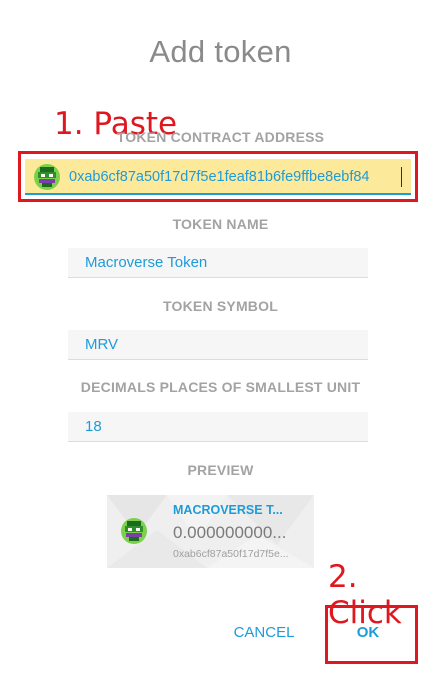 This screenshot has width=441, height=681. What do you see at coordinates (218, 345) in the screenshot?
I see `token-symbol-input: MRV` at bounding box center [218, 345].